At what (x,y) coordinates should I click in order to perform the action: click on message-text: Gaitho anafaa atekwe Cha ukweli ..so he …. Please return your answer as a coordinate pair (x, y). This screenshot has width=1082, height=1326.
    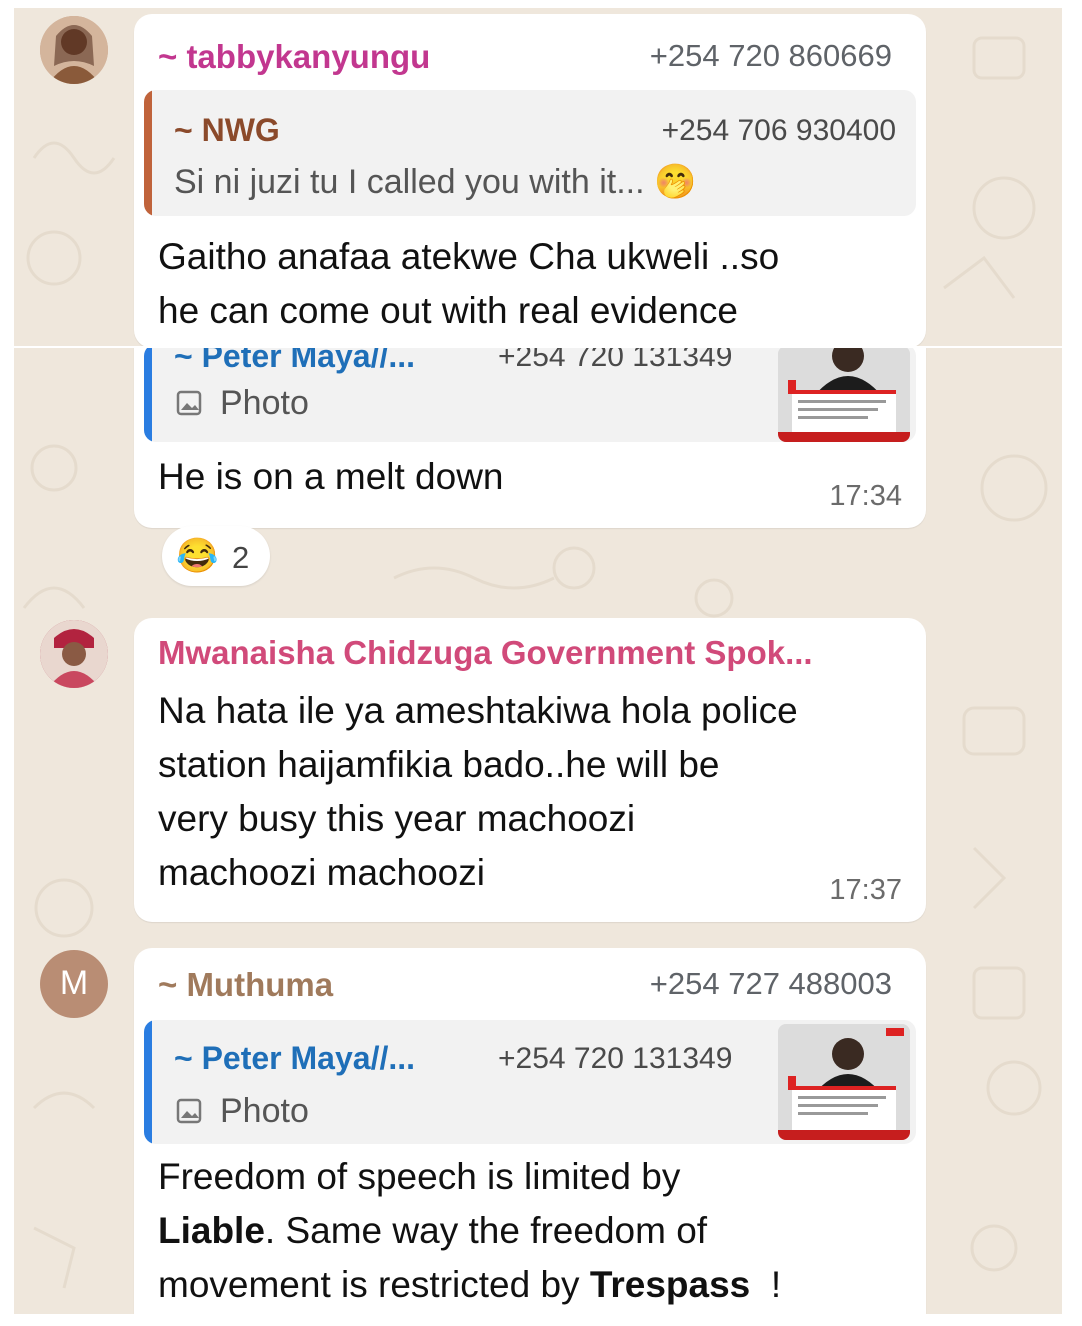
    Looking at the image, I should click on (469, 283).